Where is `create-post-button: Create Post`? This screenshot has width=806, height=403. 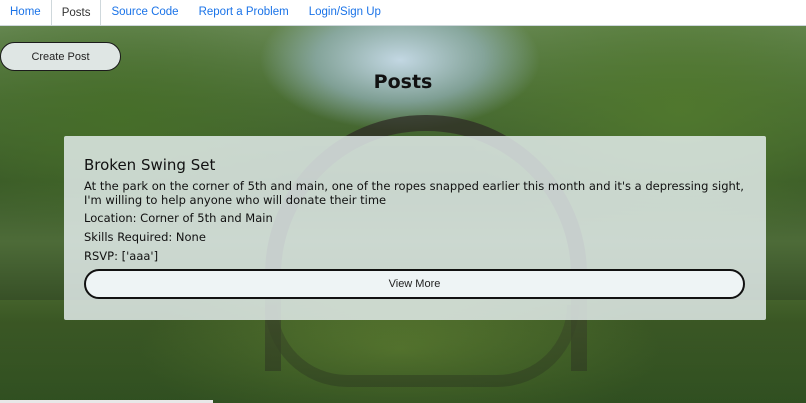
create-post-button: Create Post is located at coordinates (60, 56).